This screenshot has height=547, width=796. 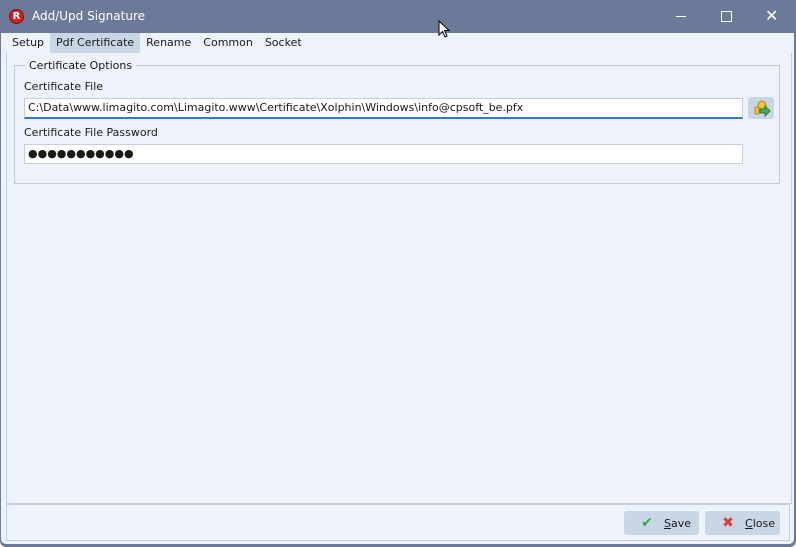 I want to click on maximize-icon, so click(x=726, y=16).